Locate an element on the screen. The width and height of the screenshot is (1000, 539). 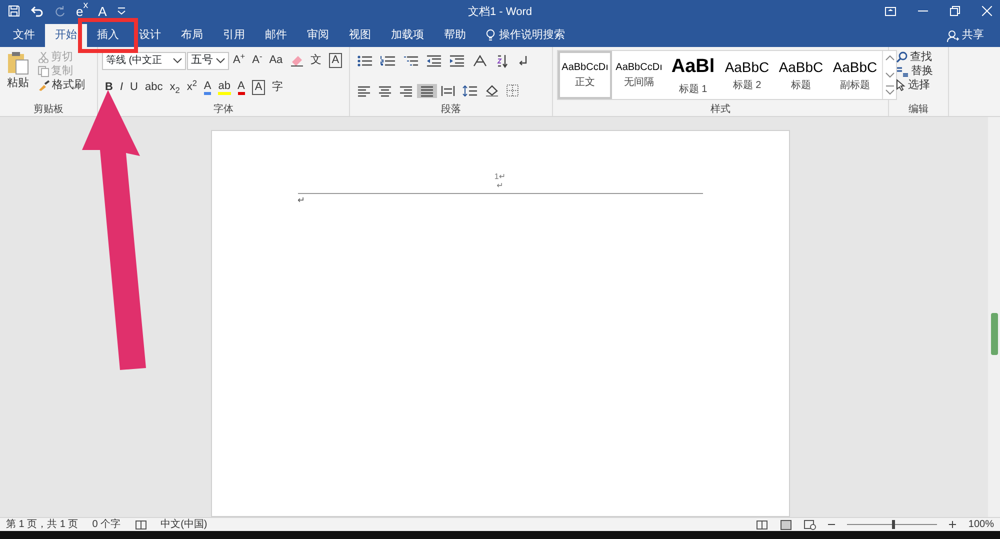
ribbon-tab: 布局 is located at coordinates (192, 35).